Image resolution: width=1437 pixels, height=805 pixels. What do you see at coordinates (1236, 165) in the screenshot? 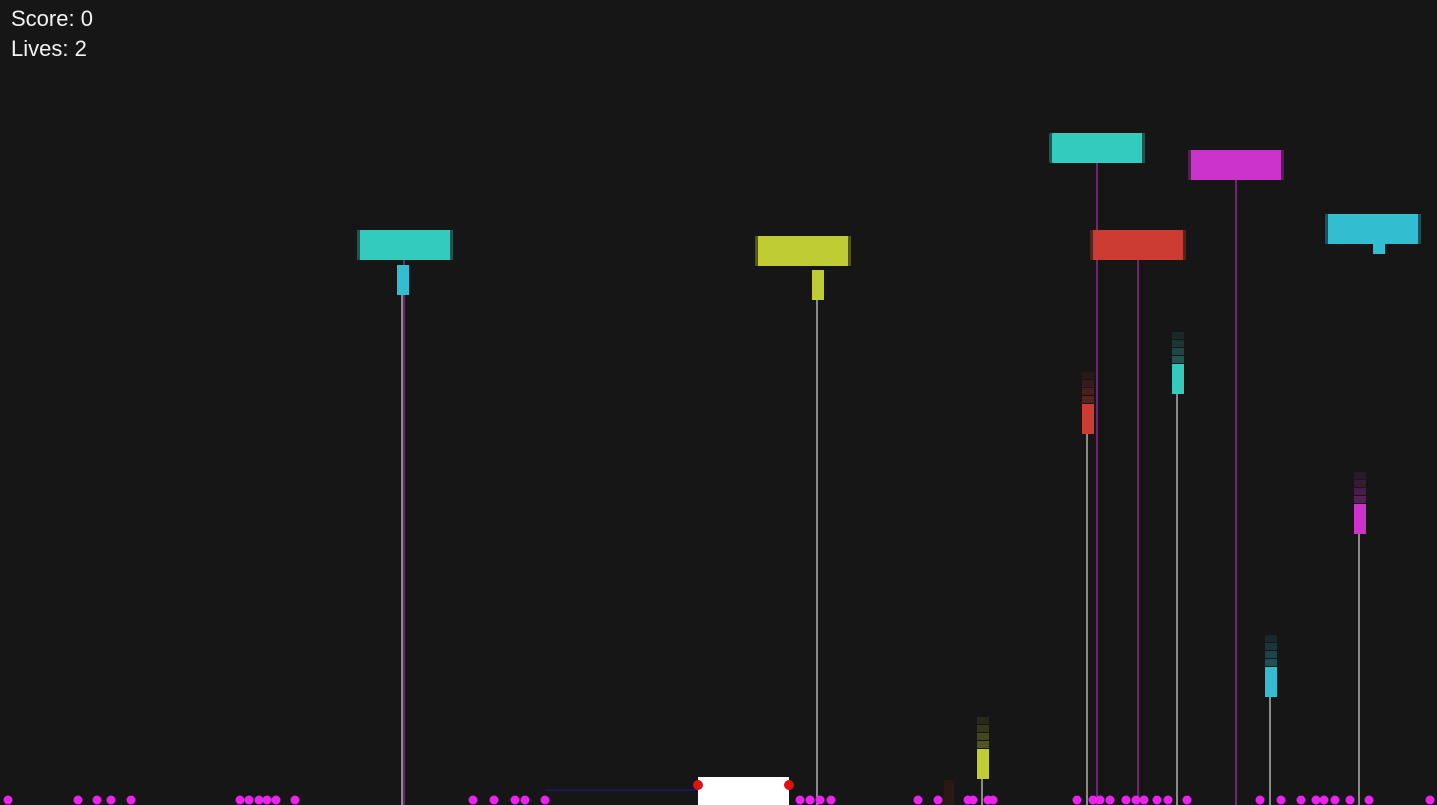
I see `enemy-ship-magenta` at bounding box center [1236, 165].